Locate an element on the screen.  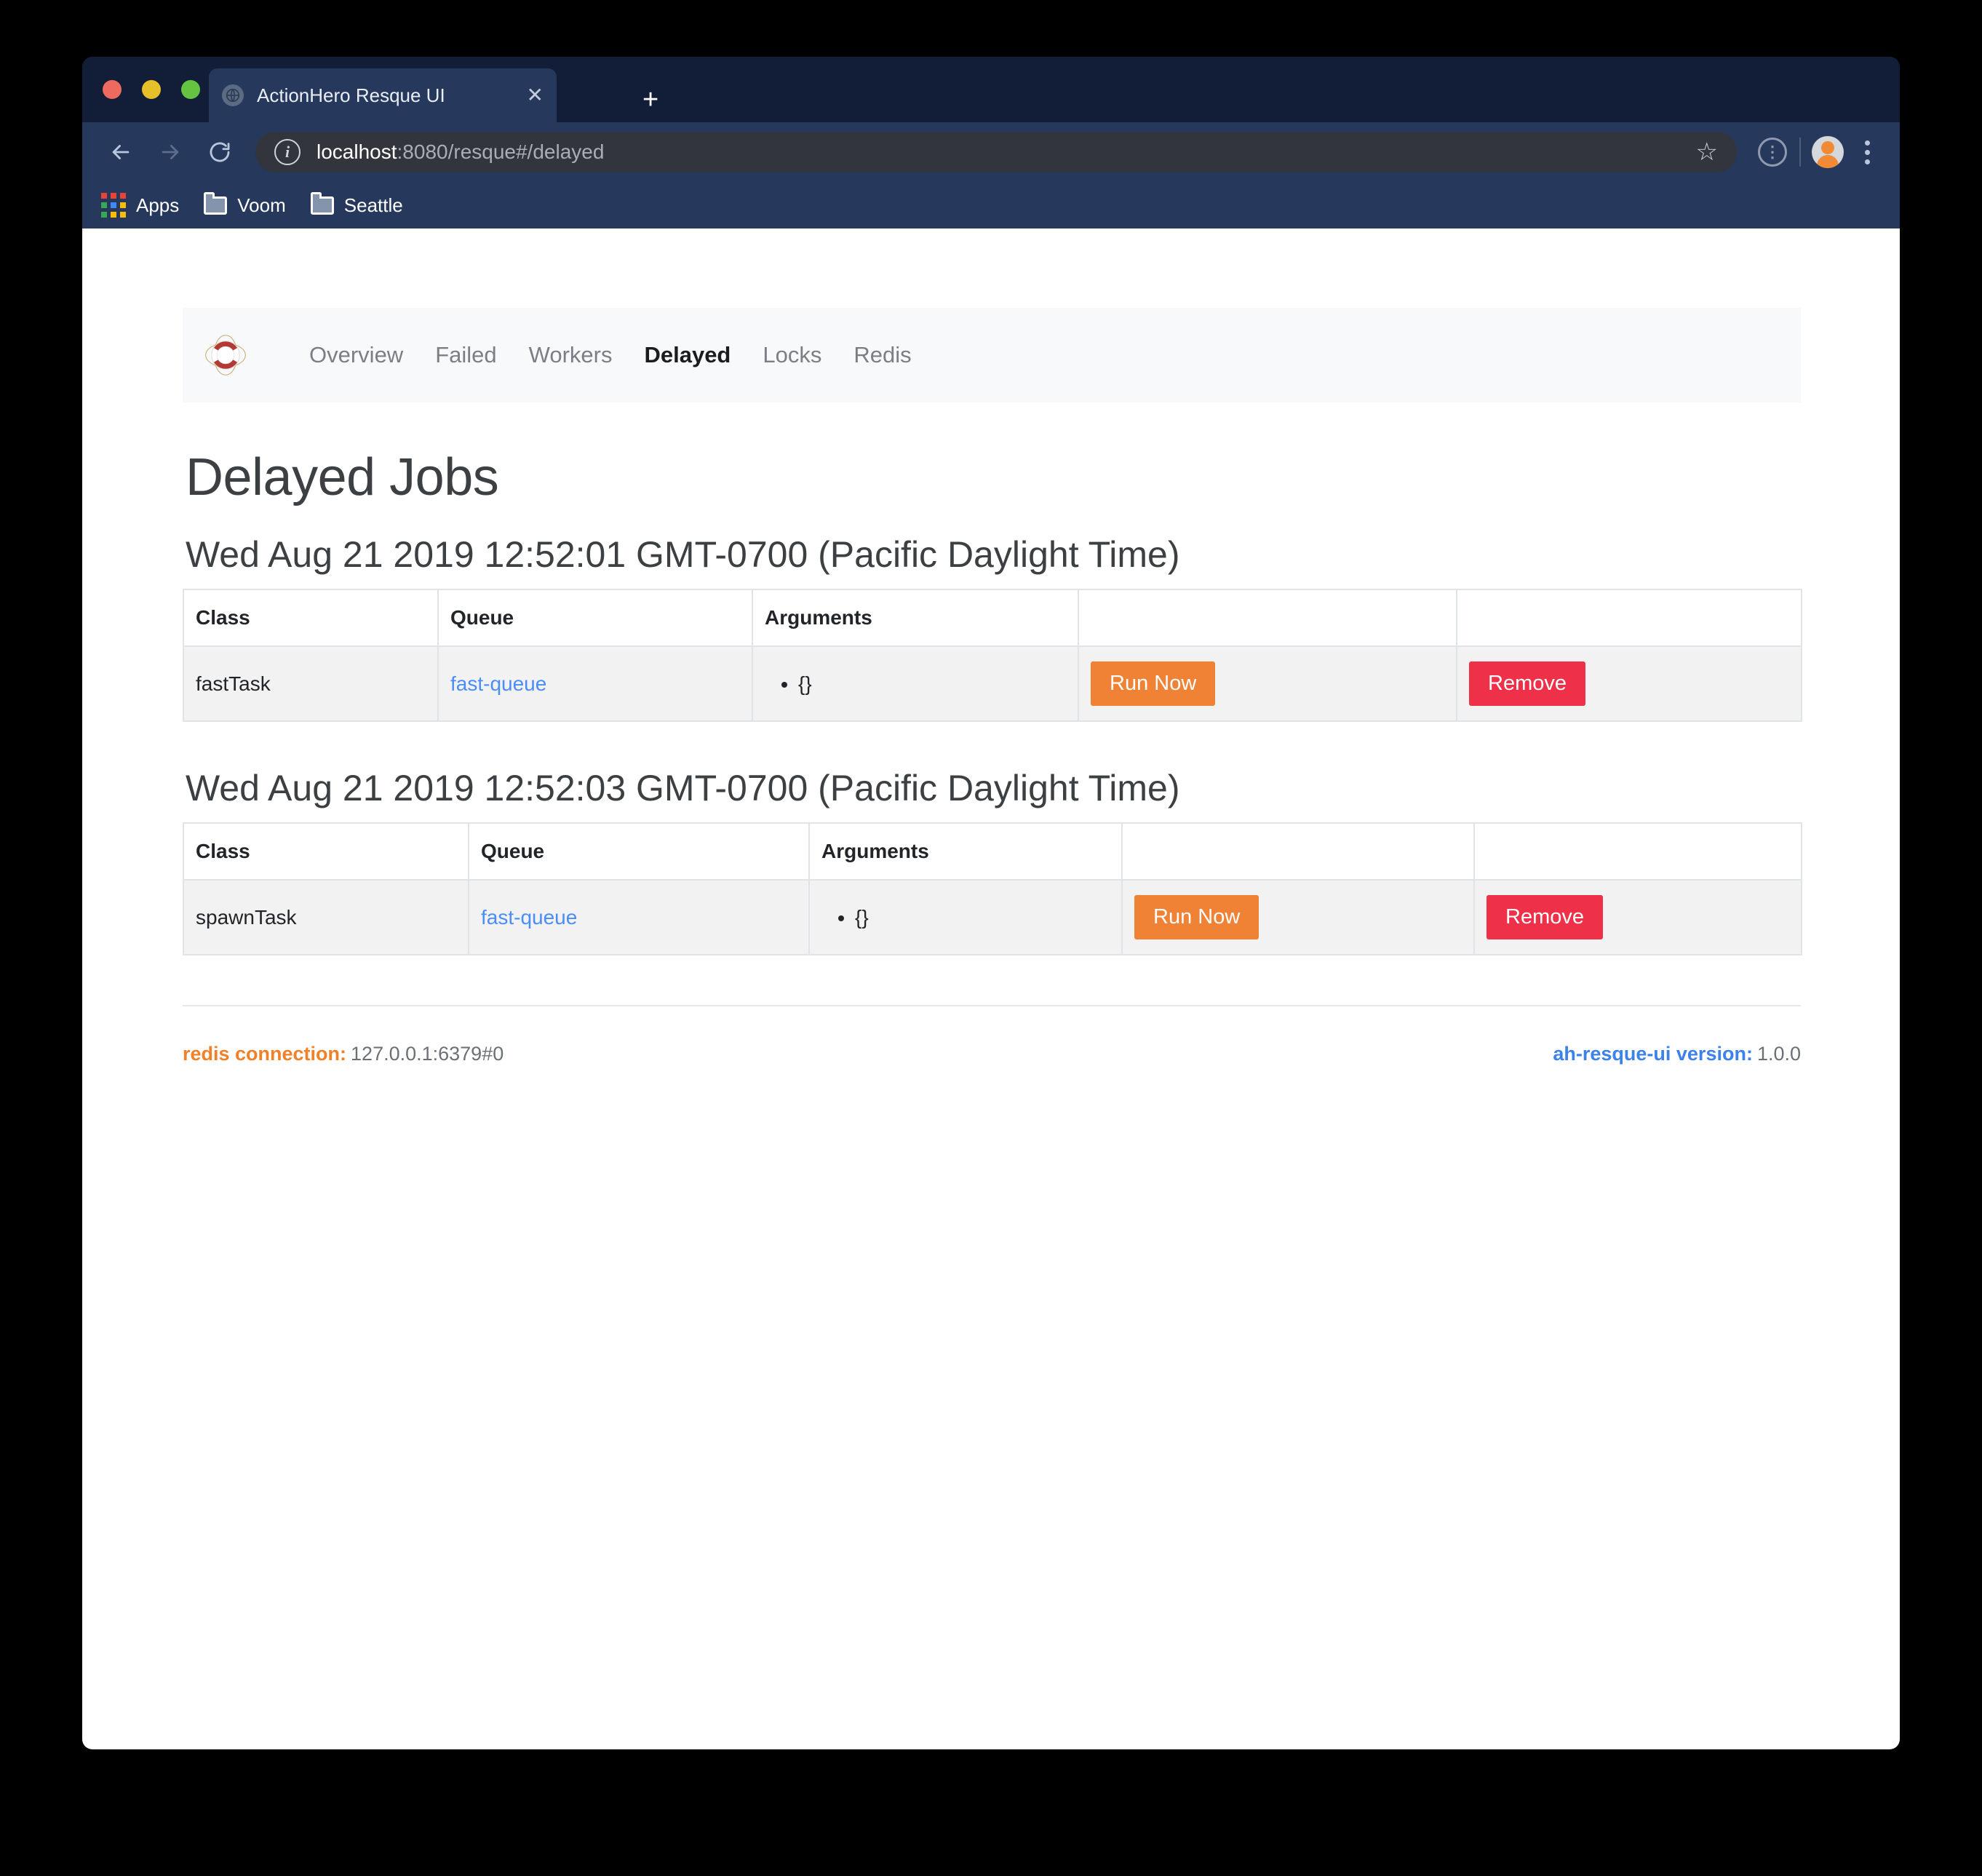
kebab-menu-icon is located at coordinates (1867, 152).